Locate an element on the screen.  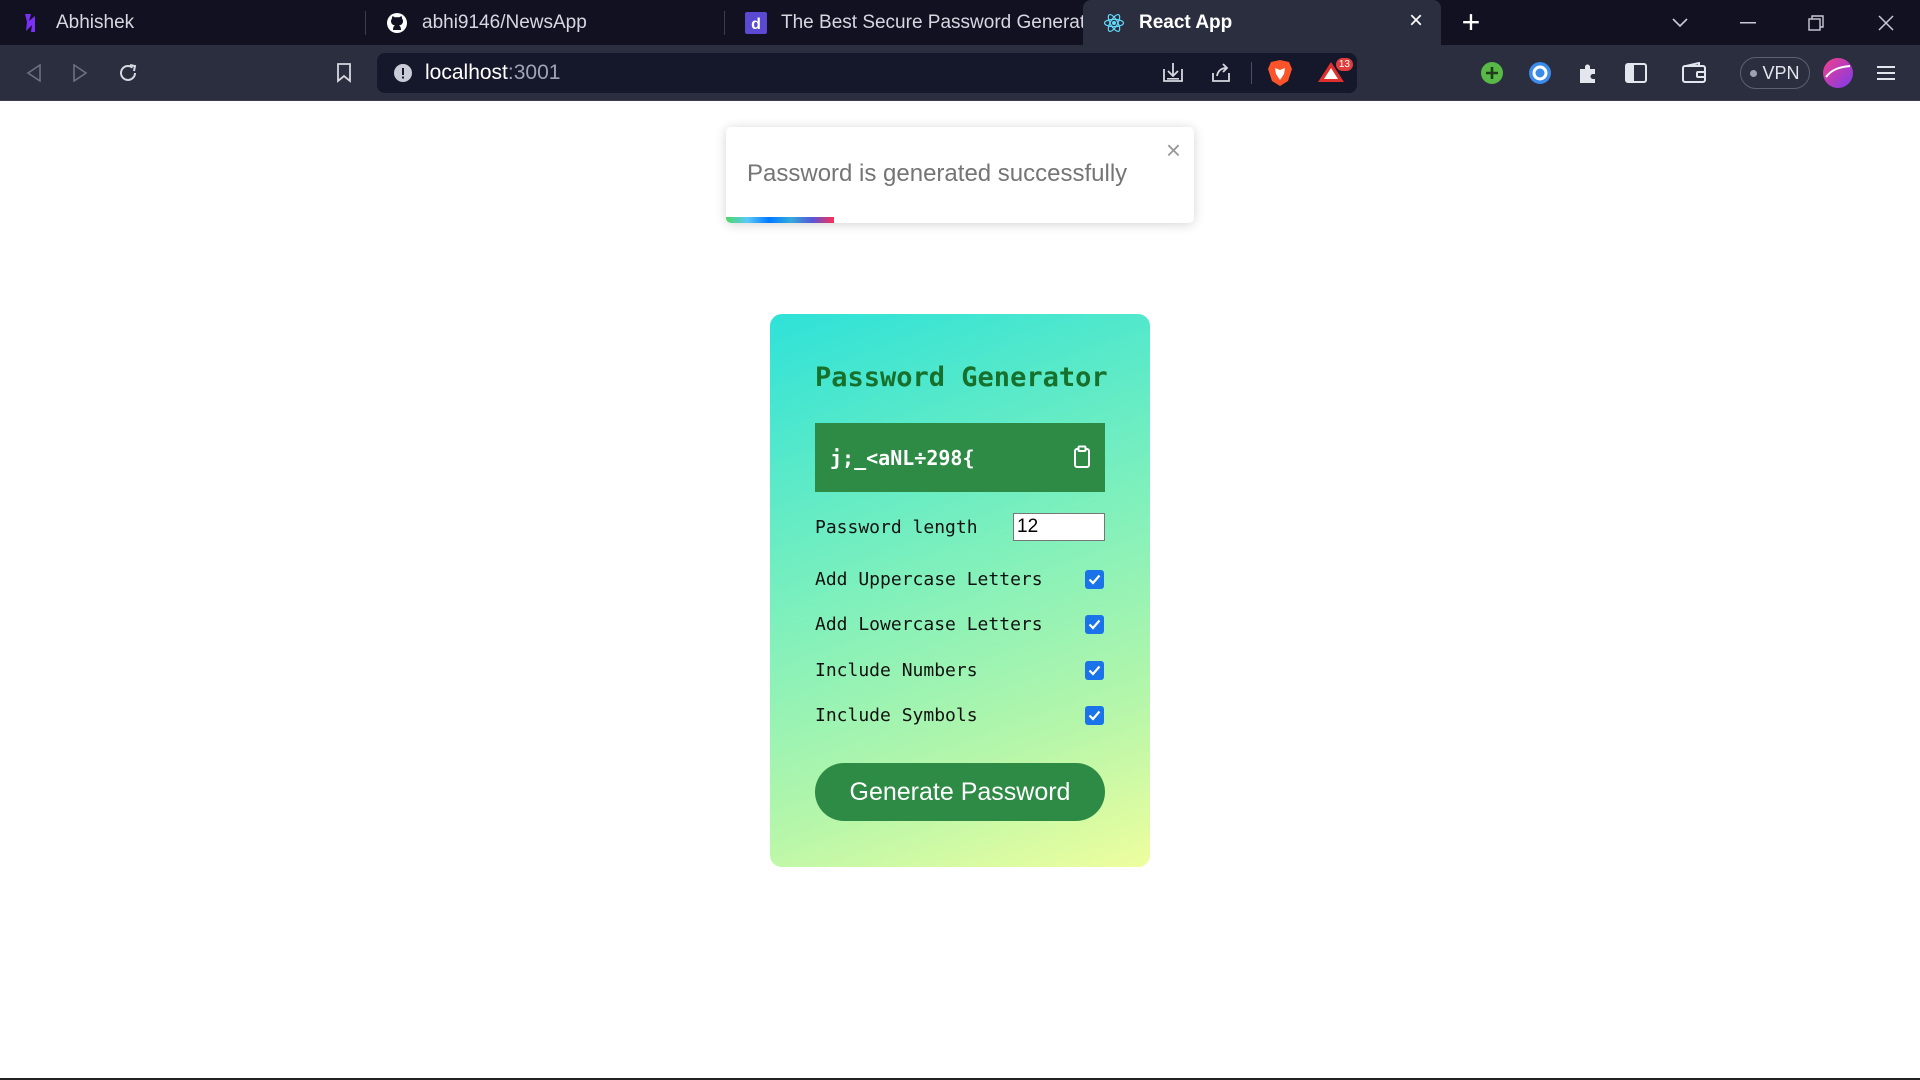
password-length-label: Password length is located at coordinates (896, 527).